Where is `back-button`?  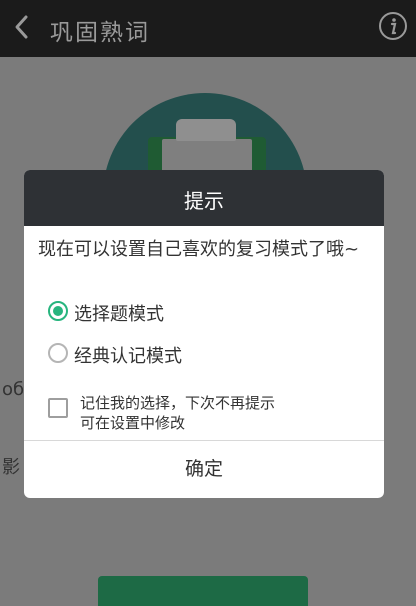 back-button is located at coordinates (22, 27).